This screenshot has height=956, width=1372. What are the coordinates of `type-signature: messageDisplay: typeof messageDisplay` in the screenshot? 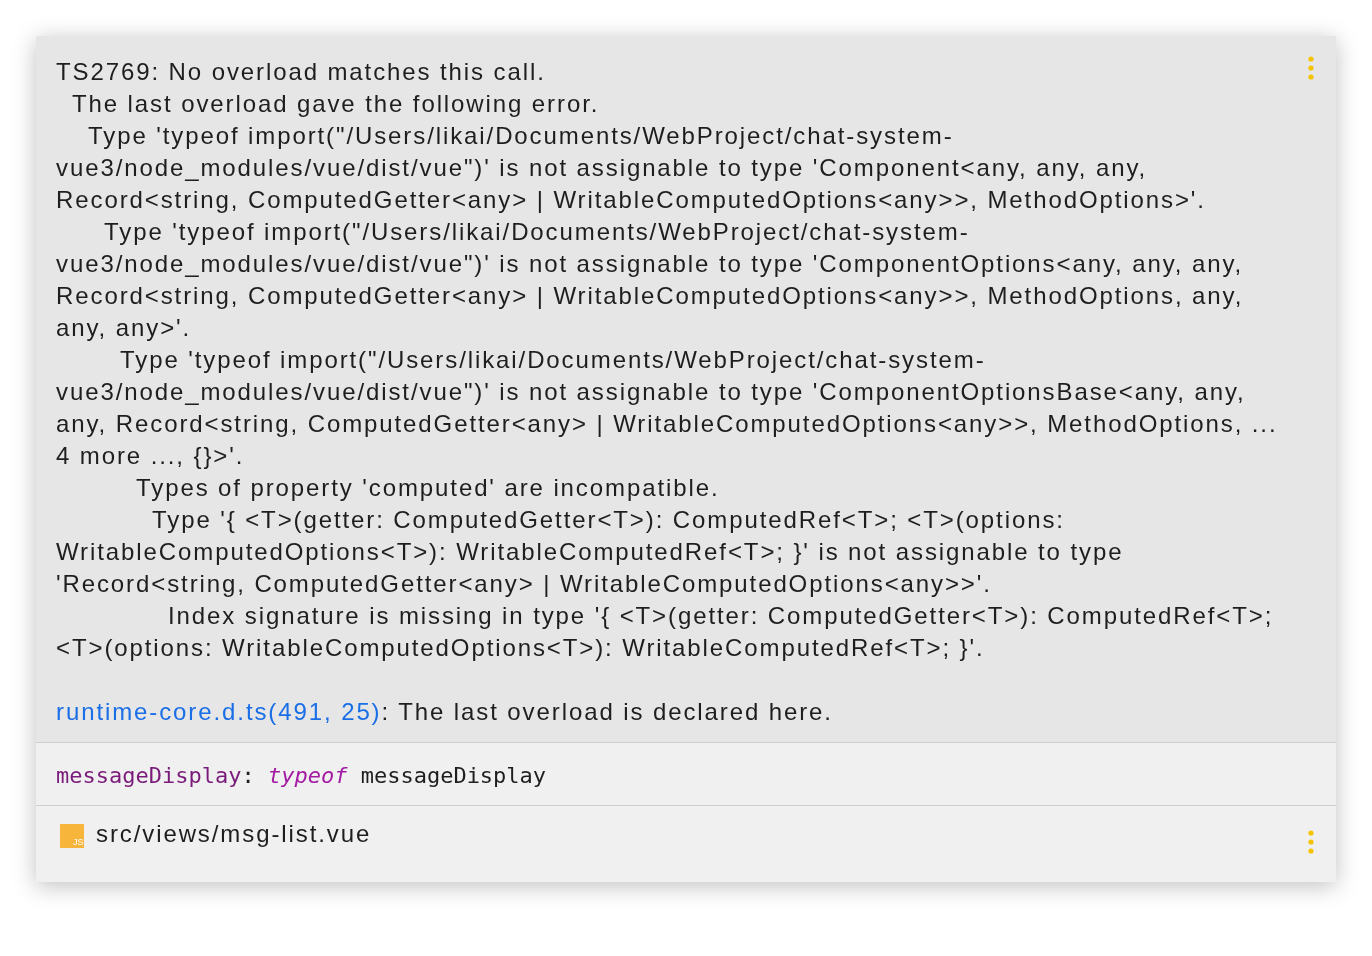 It's located at (686, 774).